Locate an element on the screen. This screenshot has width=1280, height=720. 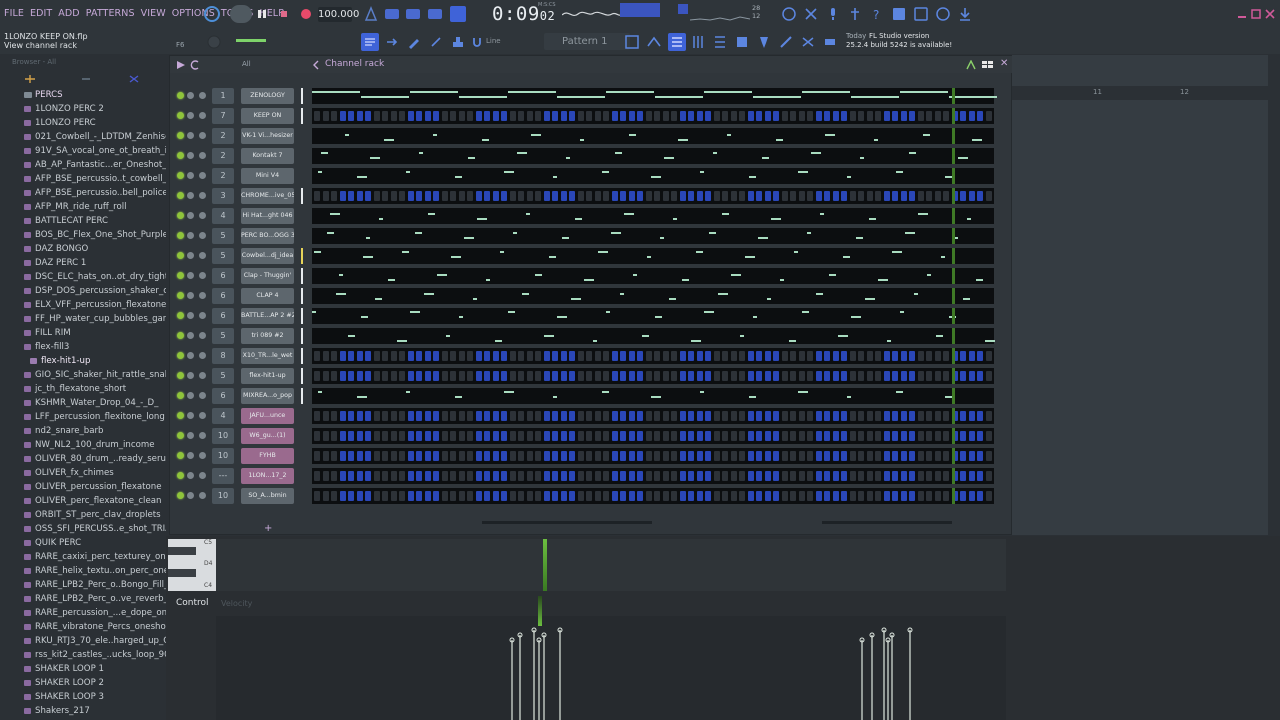
step-sequencer-icon is located at coordinates (654, 42).